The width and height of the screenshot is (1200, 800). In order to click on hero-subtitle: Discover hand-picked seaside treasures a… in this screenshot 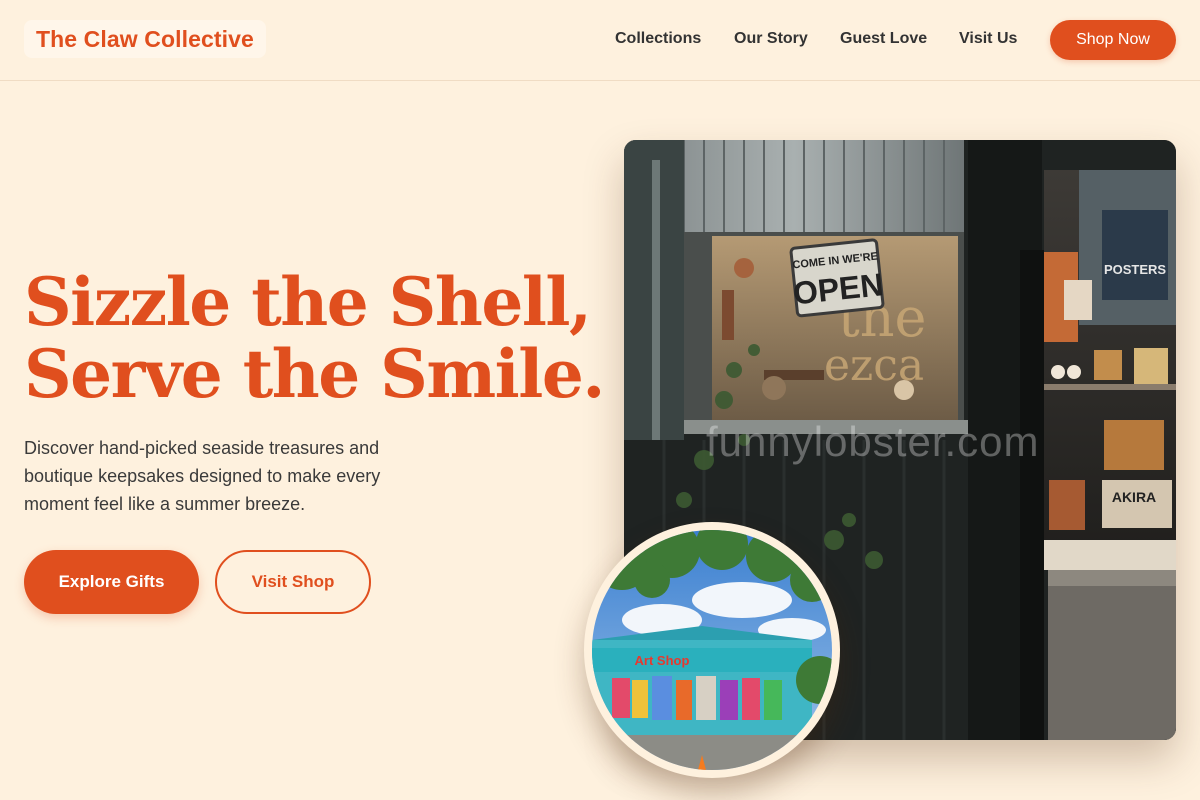, I will do `click(202, 476)`.